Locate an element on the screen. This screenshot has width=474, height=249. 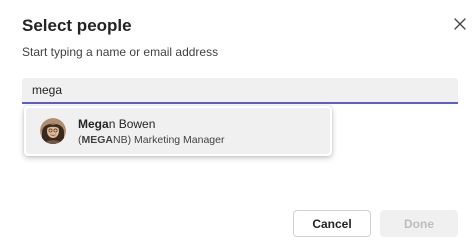
job-title: Marketing Manager is located at coordinates (179, 140).